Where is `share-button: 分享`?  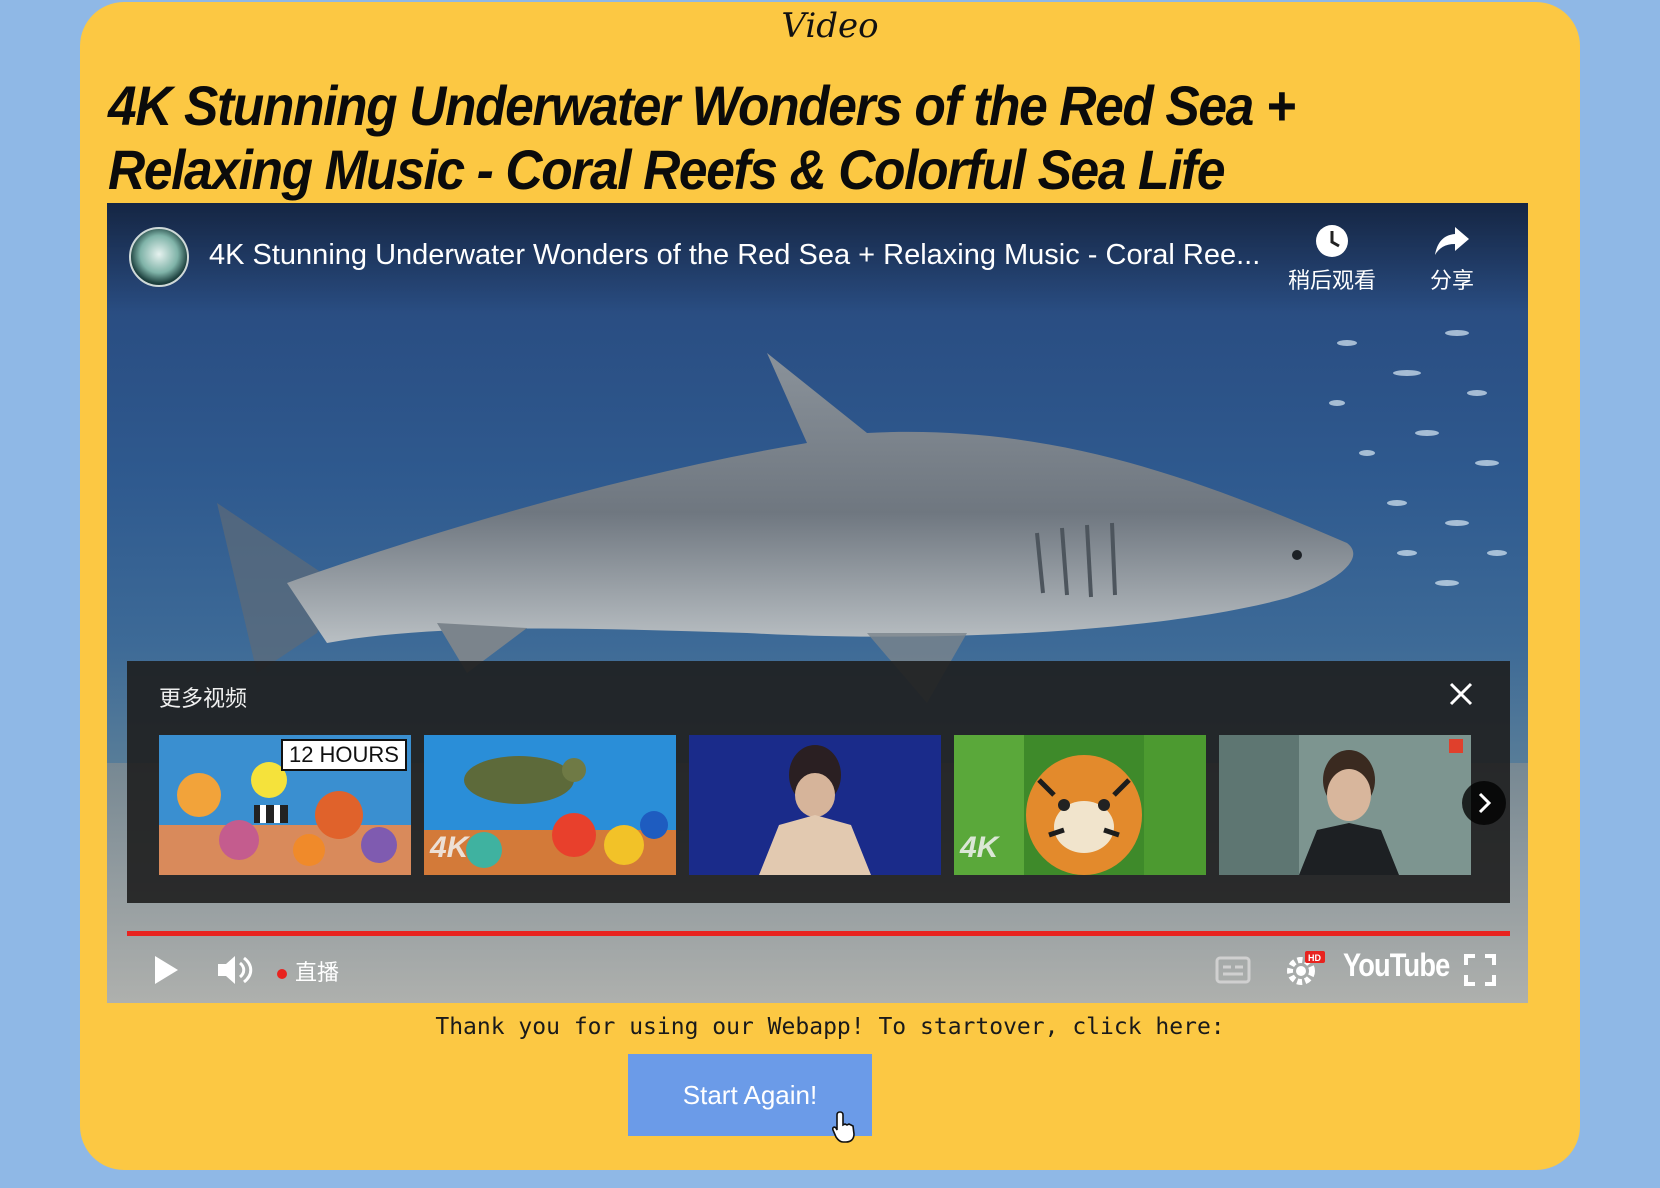
share-button: 分享 is located at coordinates (1452, 259).